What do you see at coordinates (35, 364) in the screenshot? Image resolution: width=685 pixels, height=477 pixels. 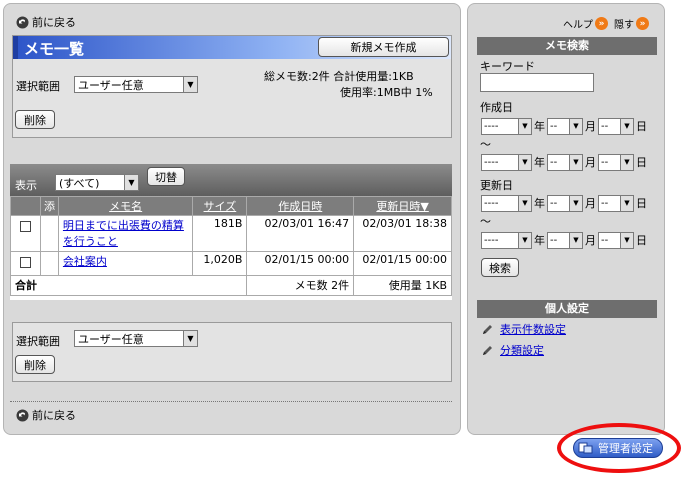 I see `delete-button-bottom: 削除` at bounding box center [35, 364].